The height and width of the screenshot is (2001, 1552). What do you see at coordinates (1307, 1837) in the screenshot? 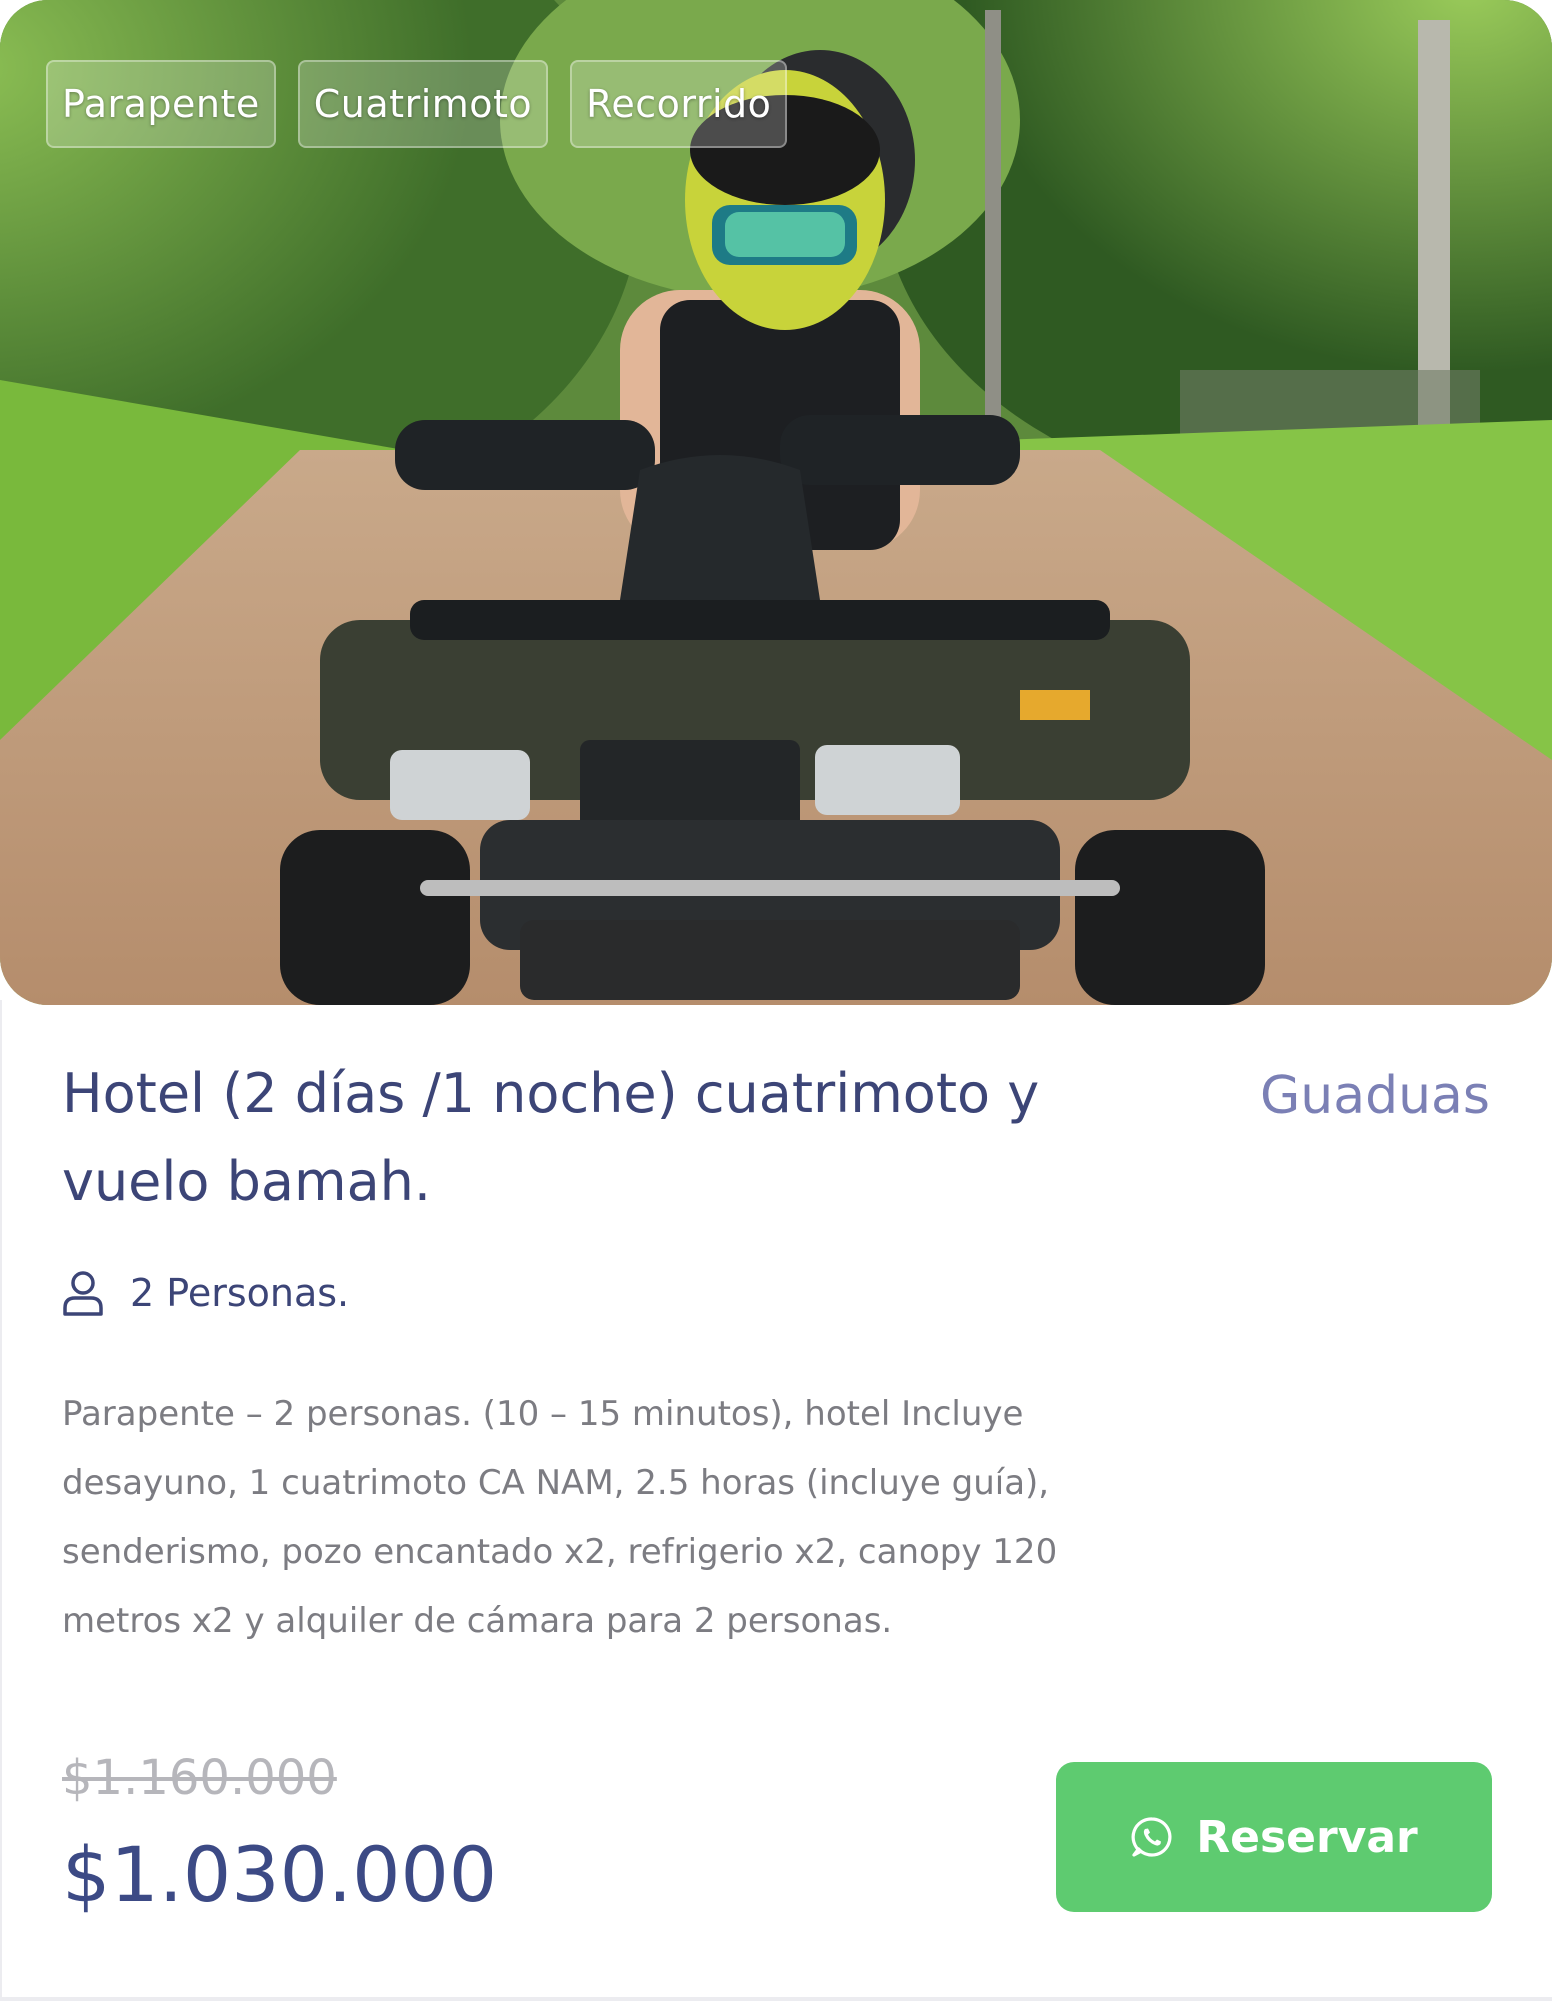
I see `reserve-button-label: Reservar` at bounding box center [1307, 1837].